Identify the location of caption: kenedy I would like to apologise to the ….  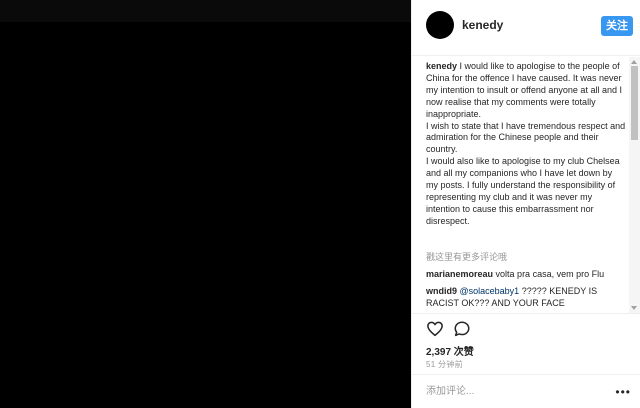
(526, 144).